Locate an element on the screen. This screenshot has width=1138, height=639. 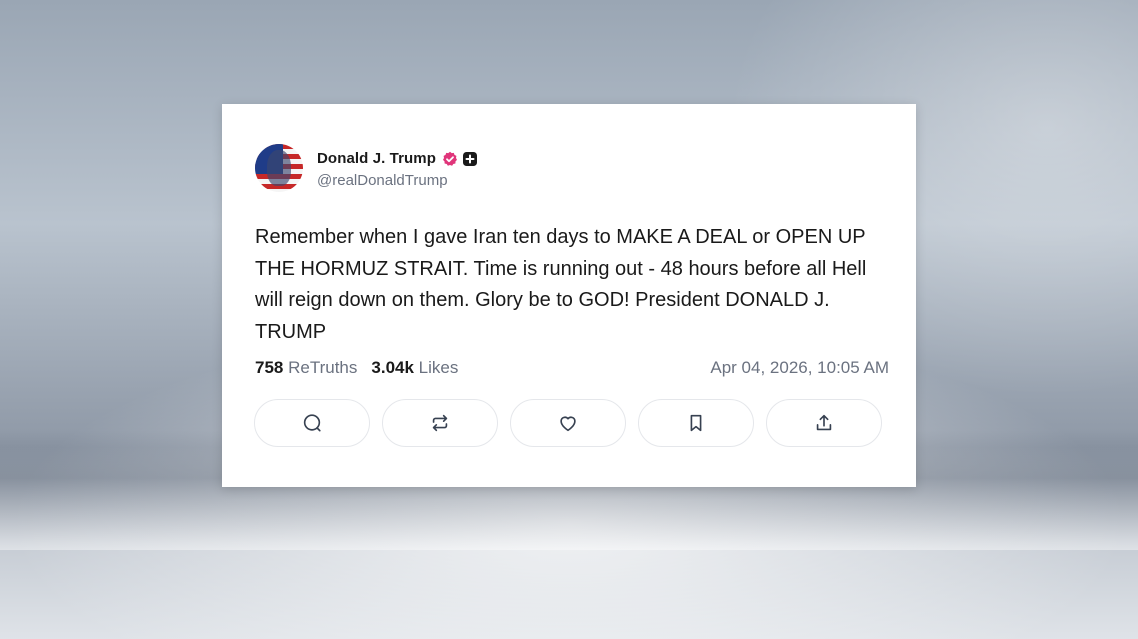
share-icon is located at coordinates (824, 422).